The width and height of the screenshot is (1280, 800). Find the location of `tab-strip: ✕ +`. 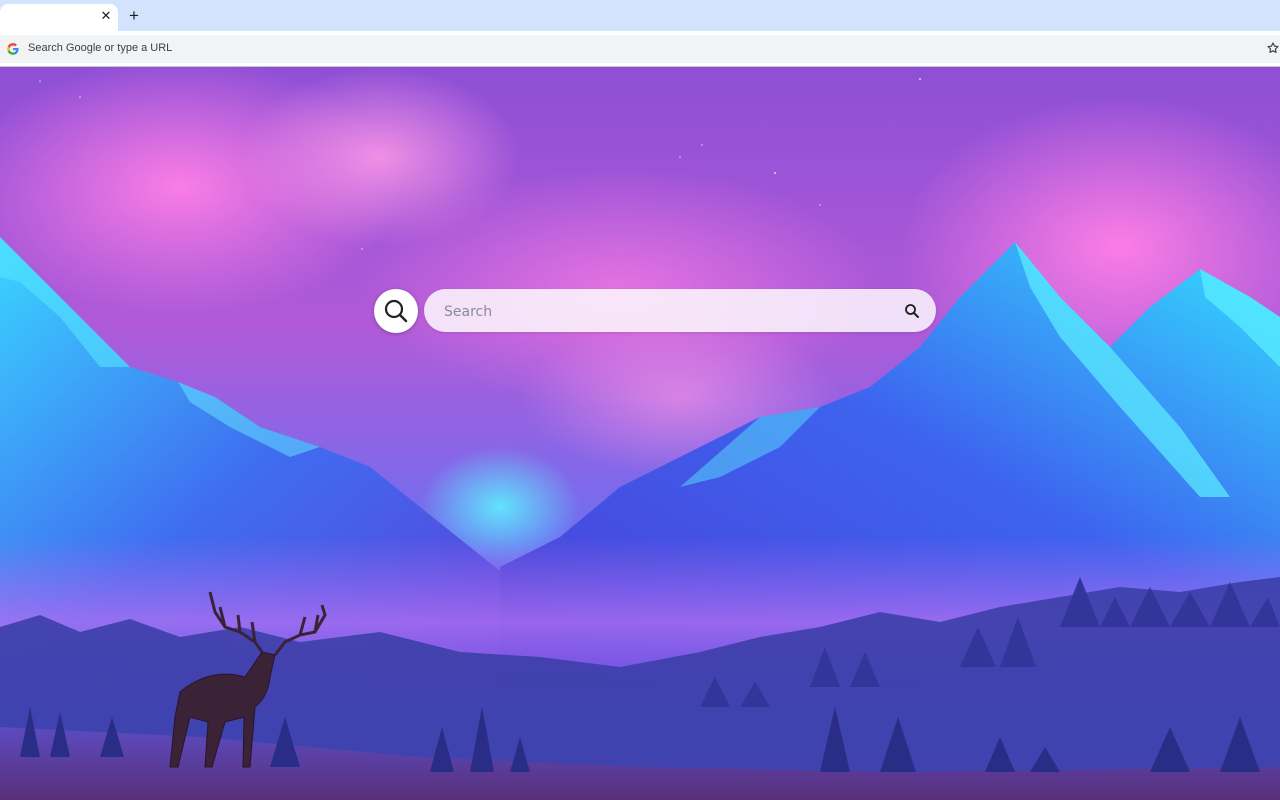

tab-strip: ✕ + is located at coordinates (640, 15).